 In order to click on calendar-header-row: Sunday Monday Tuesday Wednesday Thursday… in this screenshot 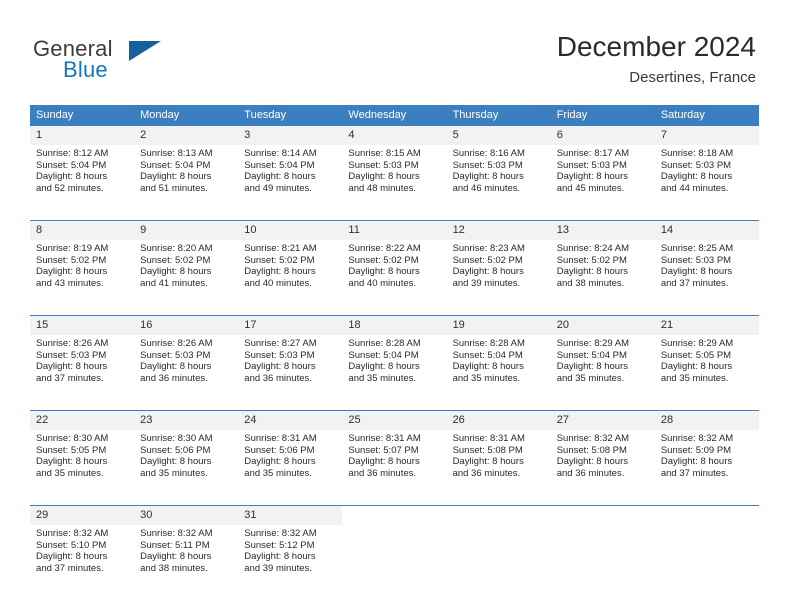, I will do `click(394, 115)`.